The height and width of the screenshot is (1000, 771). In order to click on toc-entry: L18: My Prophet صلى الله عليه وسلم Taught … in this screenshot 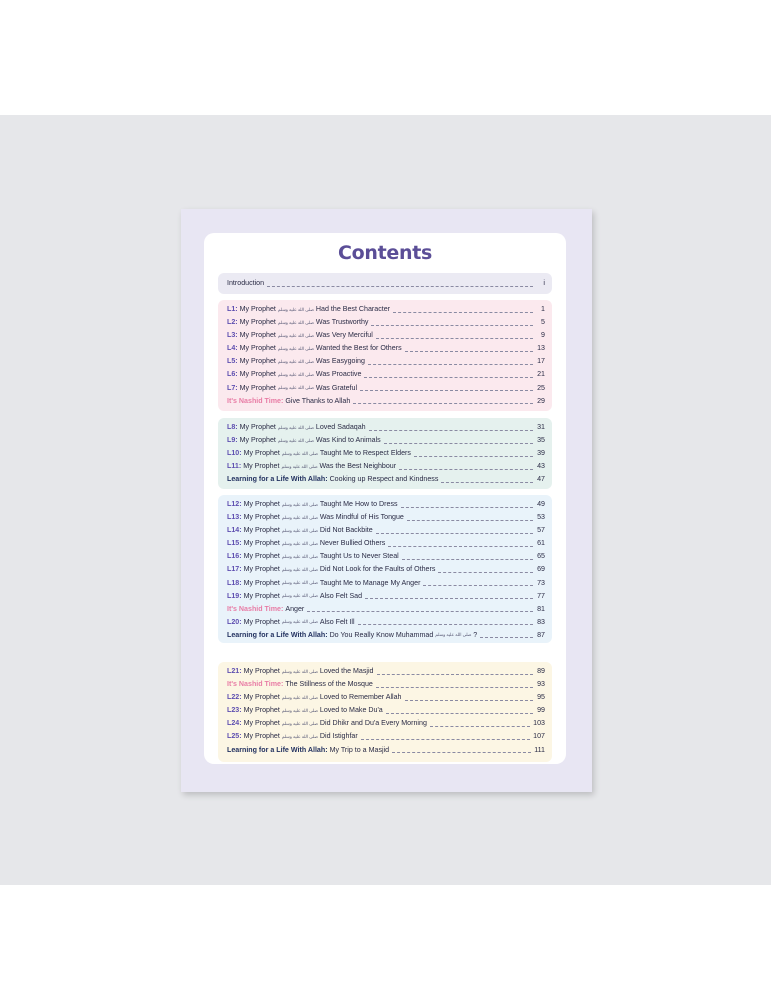, I will do `click(386, 583)`.